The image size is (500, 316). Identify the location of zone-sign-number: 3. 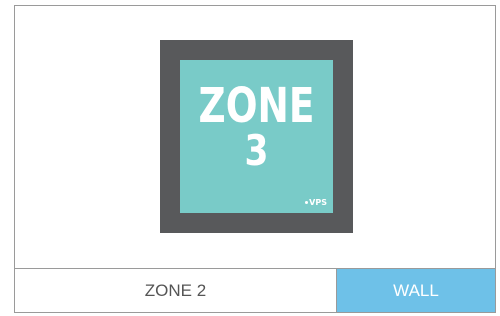
(256, 150).